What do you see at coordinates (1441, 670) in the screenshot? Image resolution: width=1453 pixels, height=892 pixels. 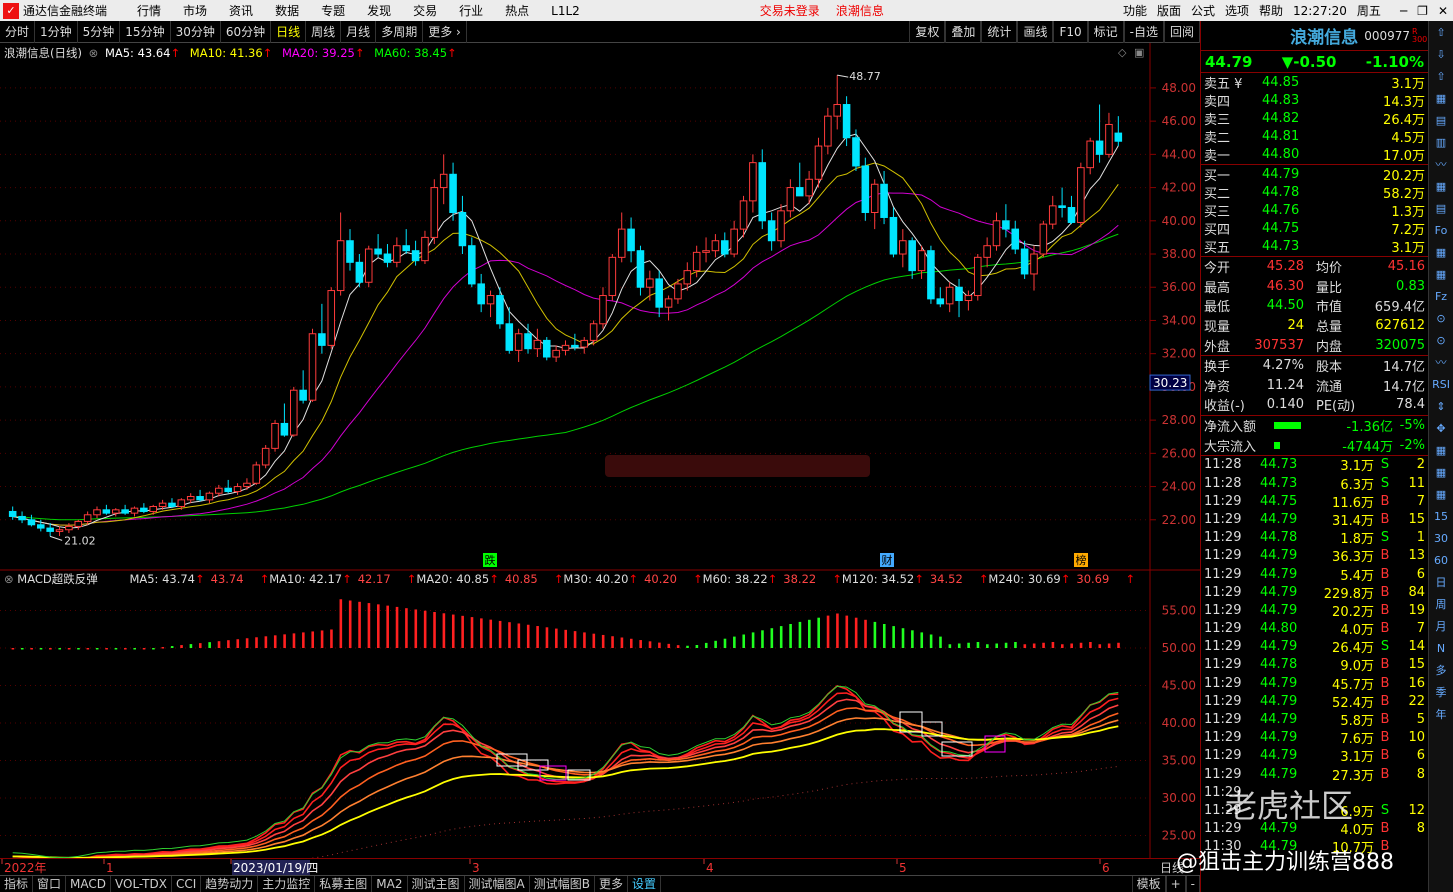 I see `side-tool-icon: 多` at bounding box center [1441, 670].